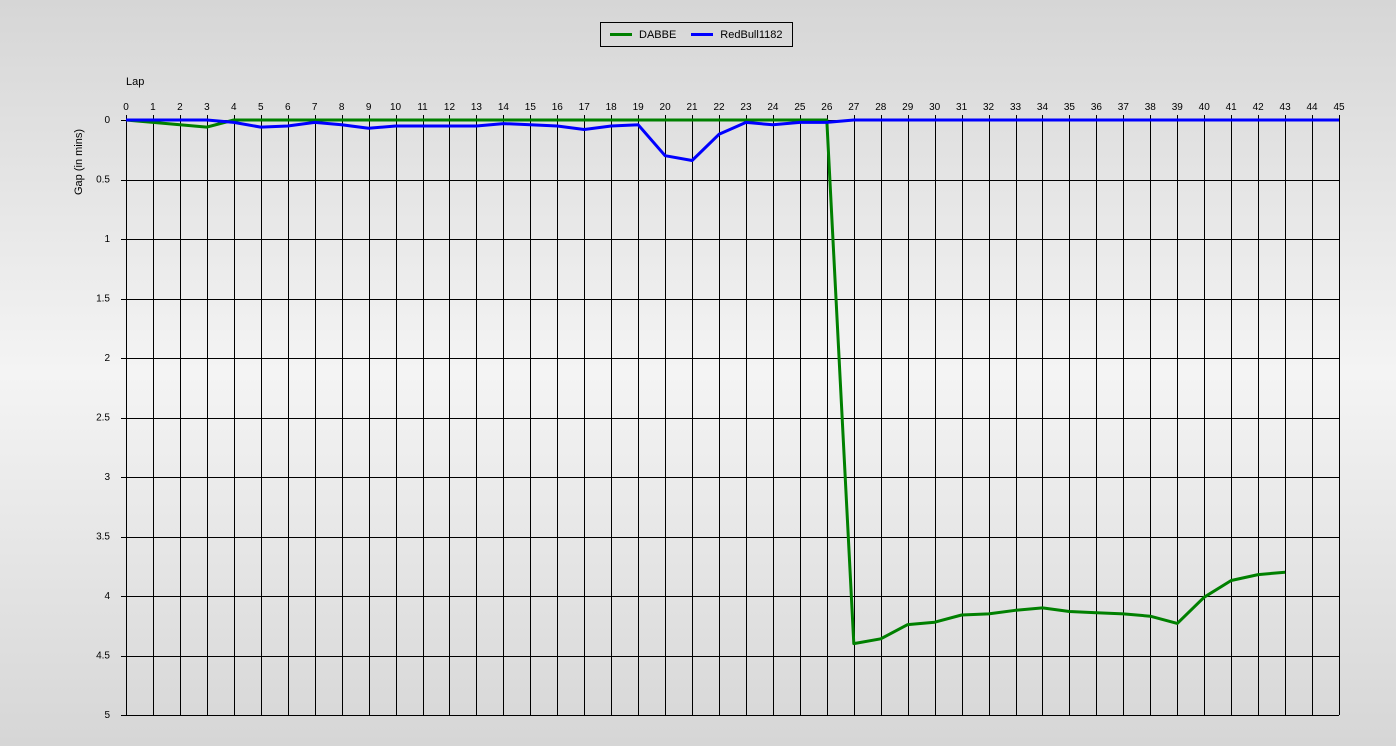 This screenshot has width=1396, height=746. I want to click on x-tick-label: 18, so click(612, 107).